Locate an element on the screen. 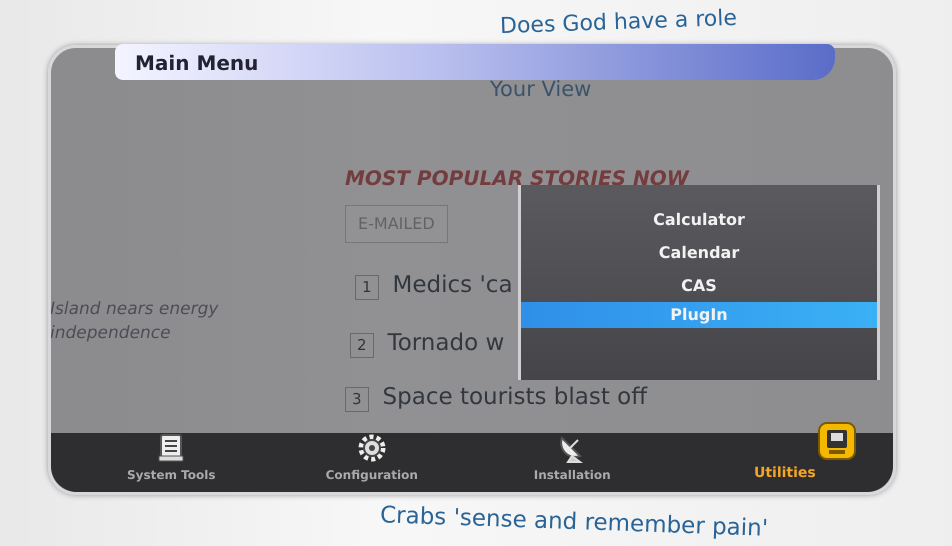  submenu-item: Calendar is located at coordinates (699, 252).